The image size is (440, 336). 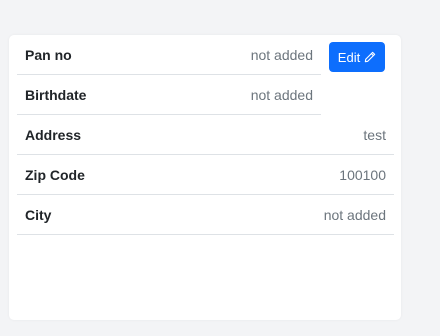 What do you see at coordinates (55, 174) in the screenshot?
I see `field-label-zip-code: Zip Code` at bounding box center [55, 174].